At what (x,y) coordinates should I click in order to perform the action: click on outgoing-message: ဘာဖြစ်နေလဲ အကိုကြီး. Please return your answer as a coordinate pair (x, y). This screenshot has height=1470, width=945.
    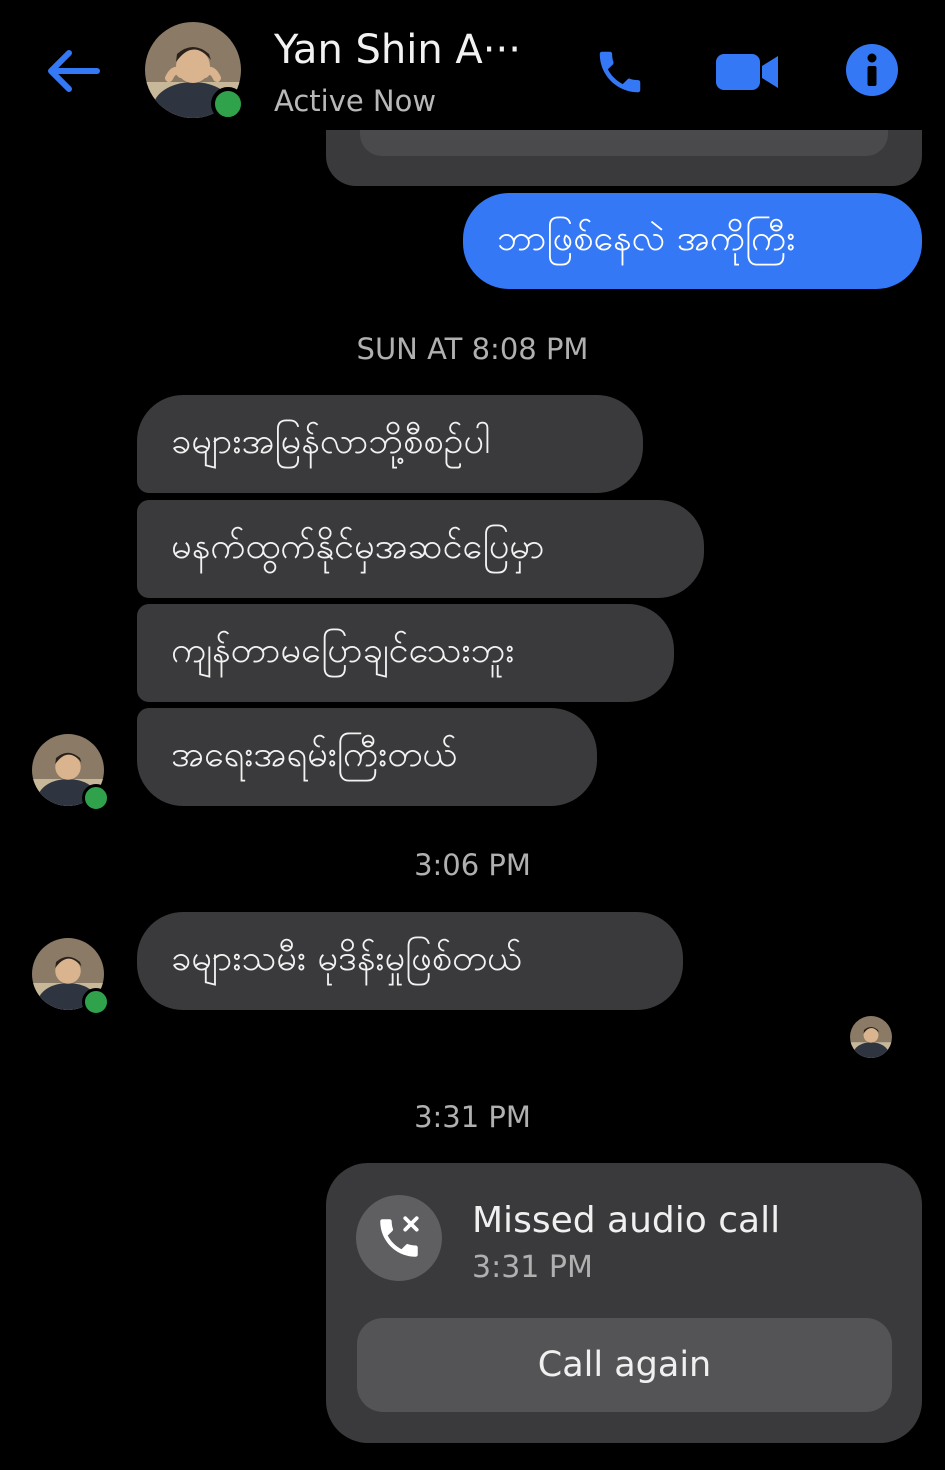
    Looking at the image, I should click on (692, 241).